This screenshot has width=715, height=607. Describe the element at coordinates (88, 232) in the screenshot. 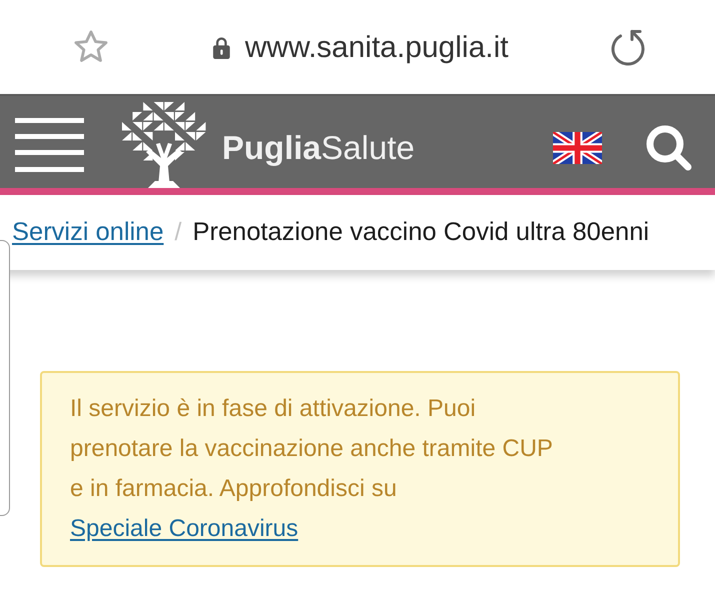

I see `breadcrumb-link: Servizi online` at that location.